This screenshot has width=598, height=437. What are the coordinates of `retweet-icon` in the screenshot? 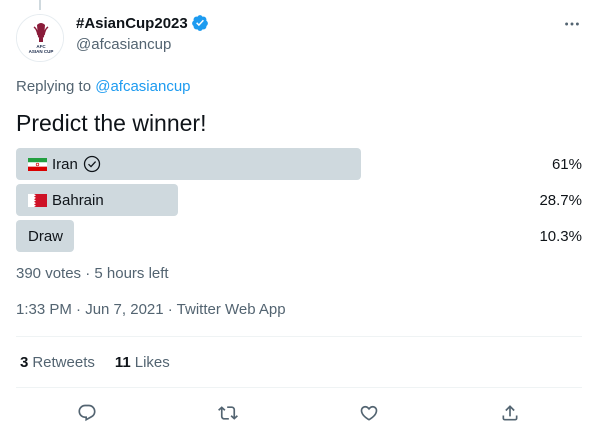 It's located at (228, 413).